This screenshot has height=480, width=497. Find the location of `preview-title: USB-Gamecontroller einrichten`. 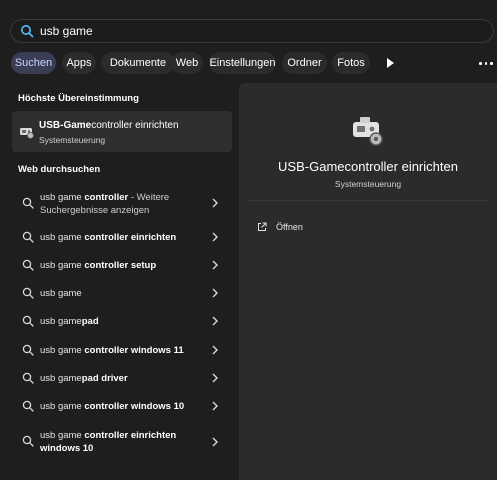

preview-title: USB-Gamecontroller einrichten is located at coordinates (368, 166).